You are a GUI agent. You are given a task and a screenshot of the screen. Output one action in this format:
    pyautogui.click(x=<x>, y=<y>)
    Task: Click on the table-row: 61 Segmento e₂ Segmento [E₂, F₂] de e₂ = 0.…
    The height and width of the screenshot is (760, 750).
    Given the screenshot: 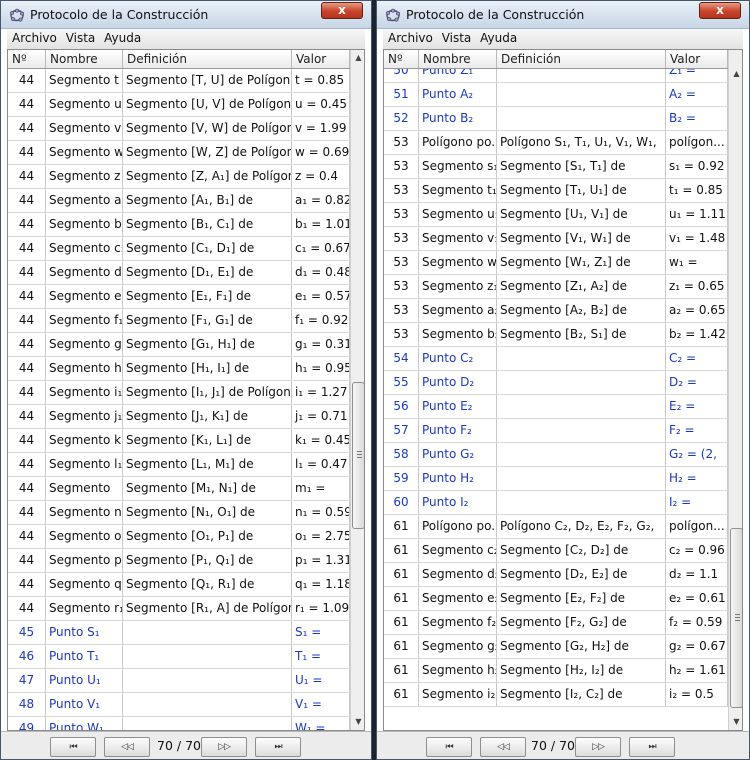 What is the action you would take?
    pyautogui.click(x=556, y=599)
    